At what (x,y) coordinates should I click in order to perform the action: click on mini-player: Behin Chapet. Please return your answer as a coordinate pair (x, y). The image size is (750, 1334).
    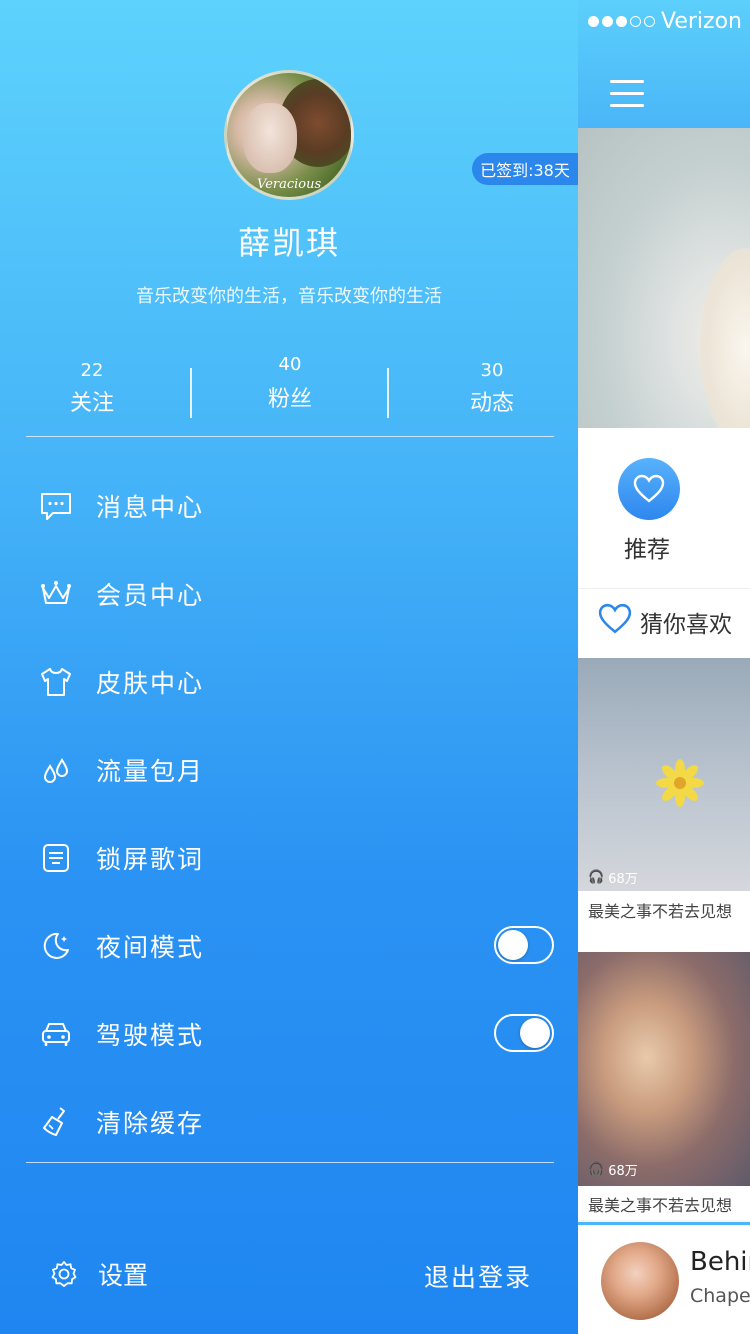
    Looking at the image, I should click on (664, 1278).